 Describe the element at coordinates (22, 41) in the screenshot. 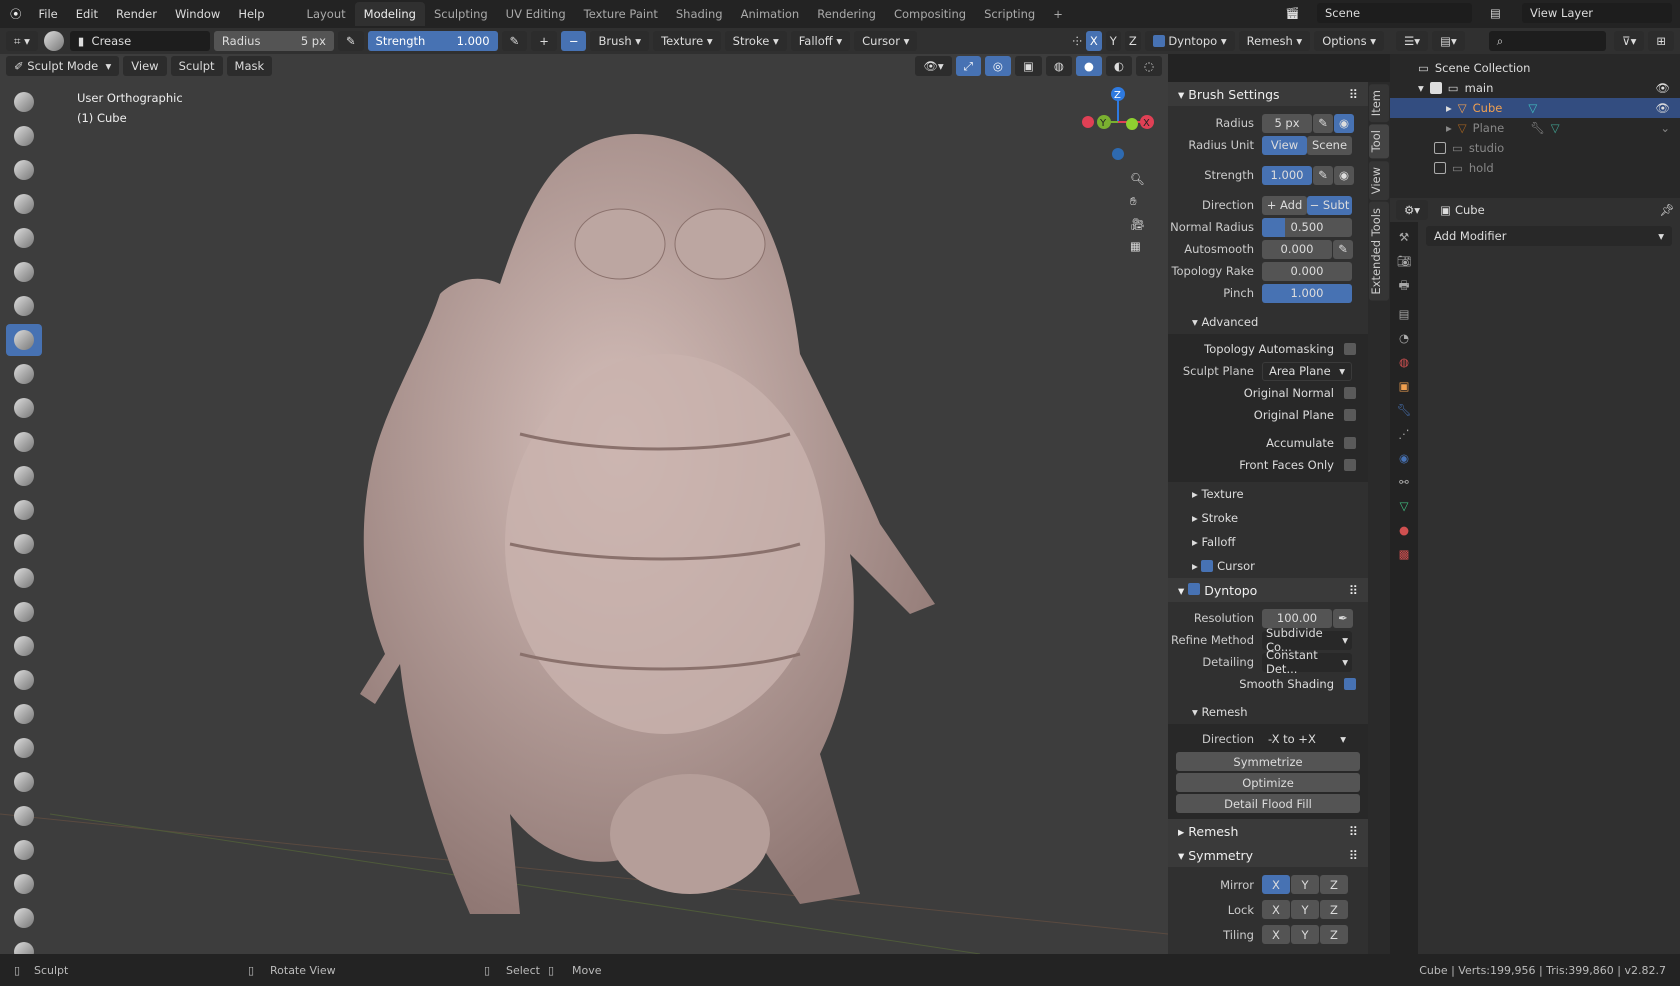

I see `tool-settings-icon: ⌗ ▾` at that location.